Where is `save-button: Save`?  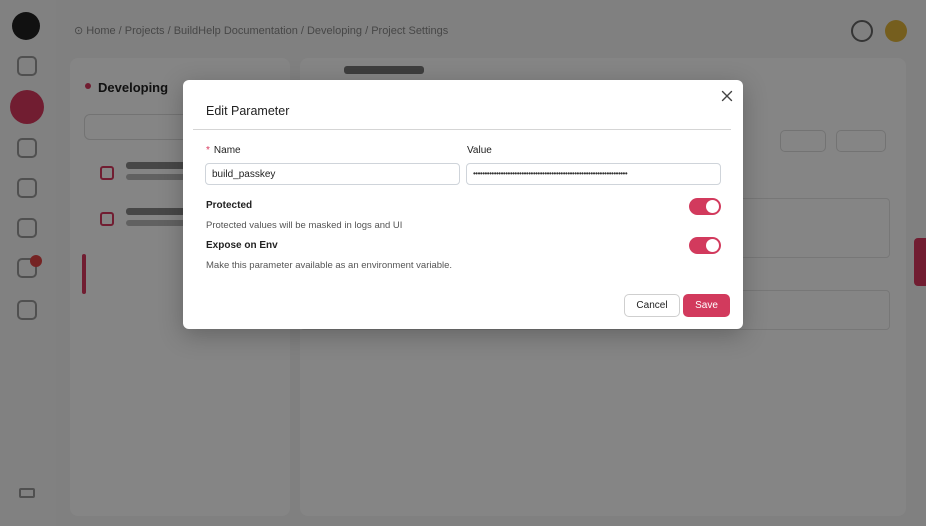
save-button: Save is located at coordinates (706, 305).